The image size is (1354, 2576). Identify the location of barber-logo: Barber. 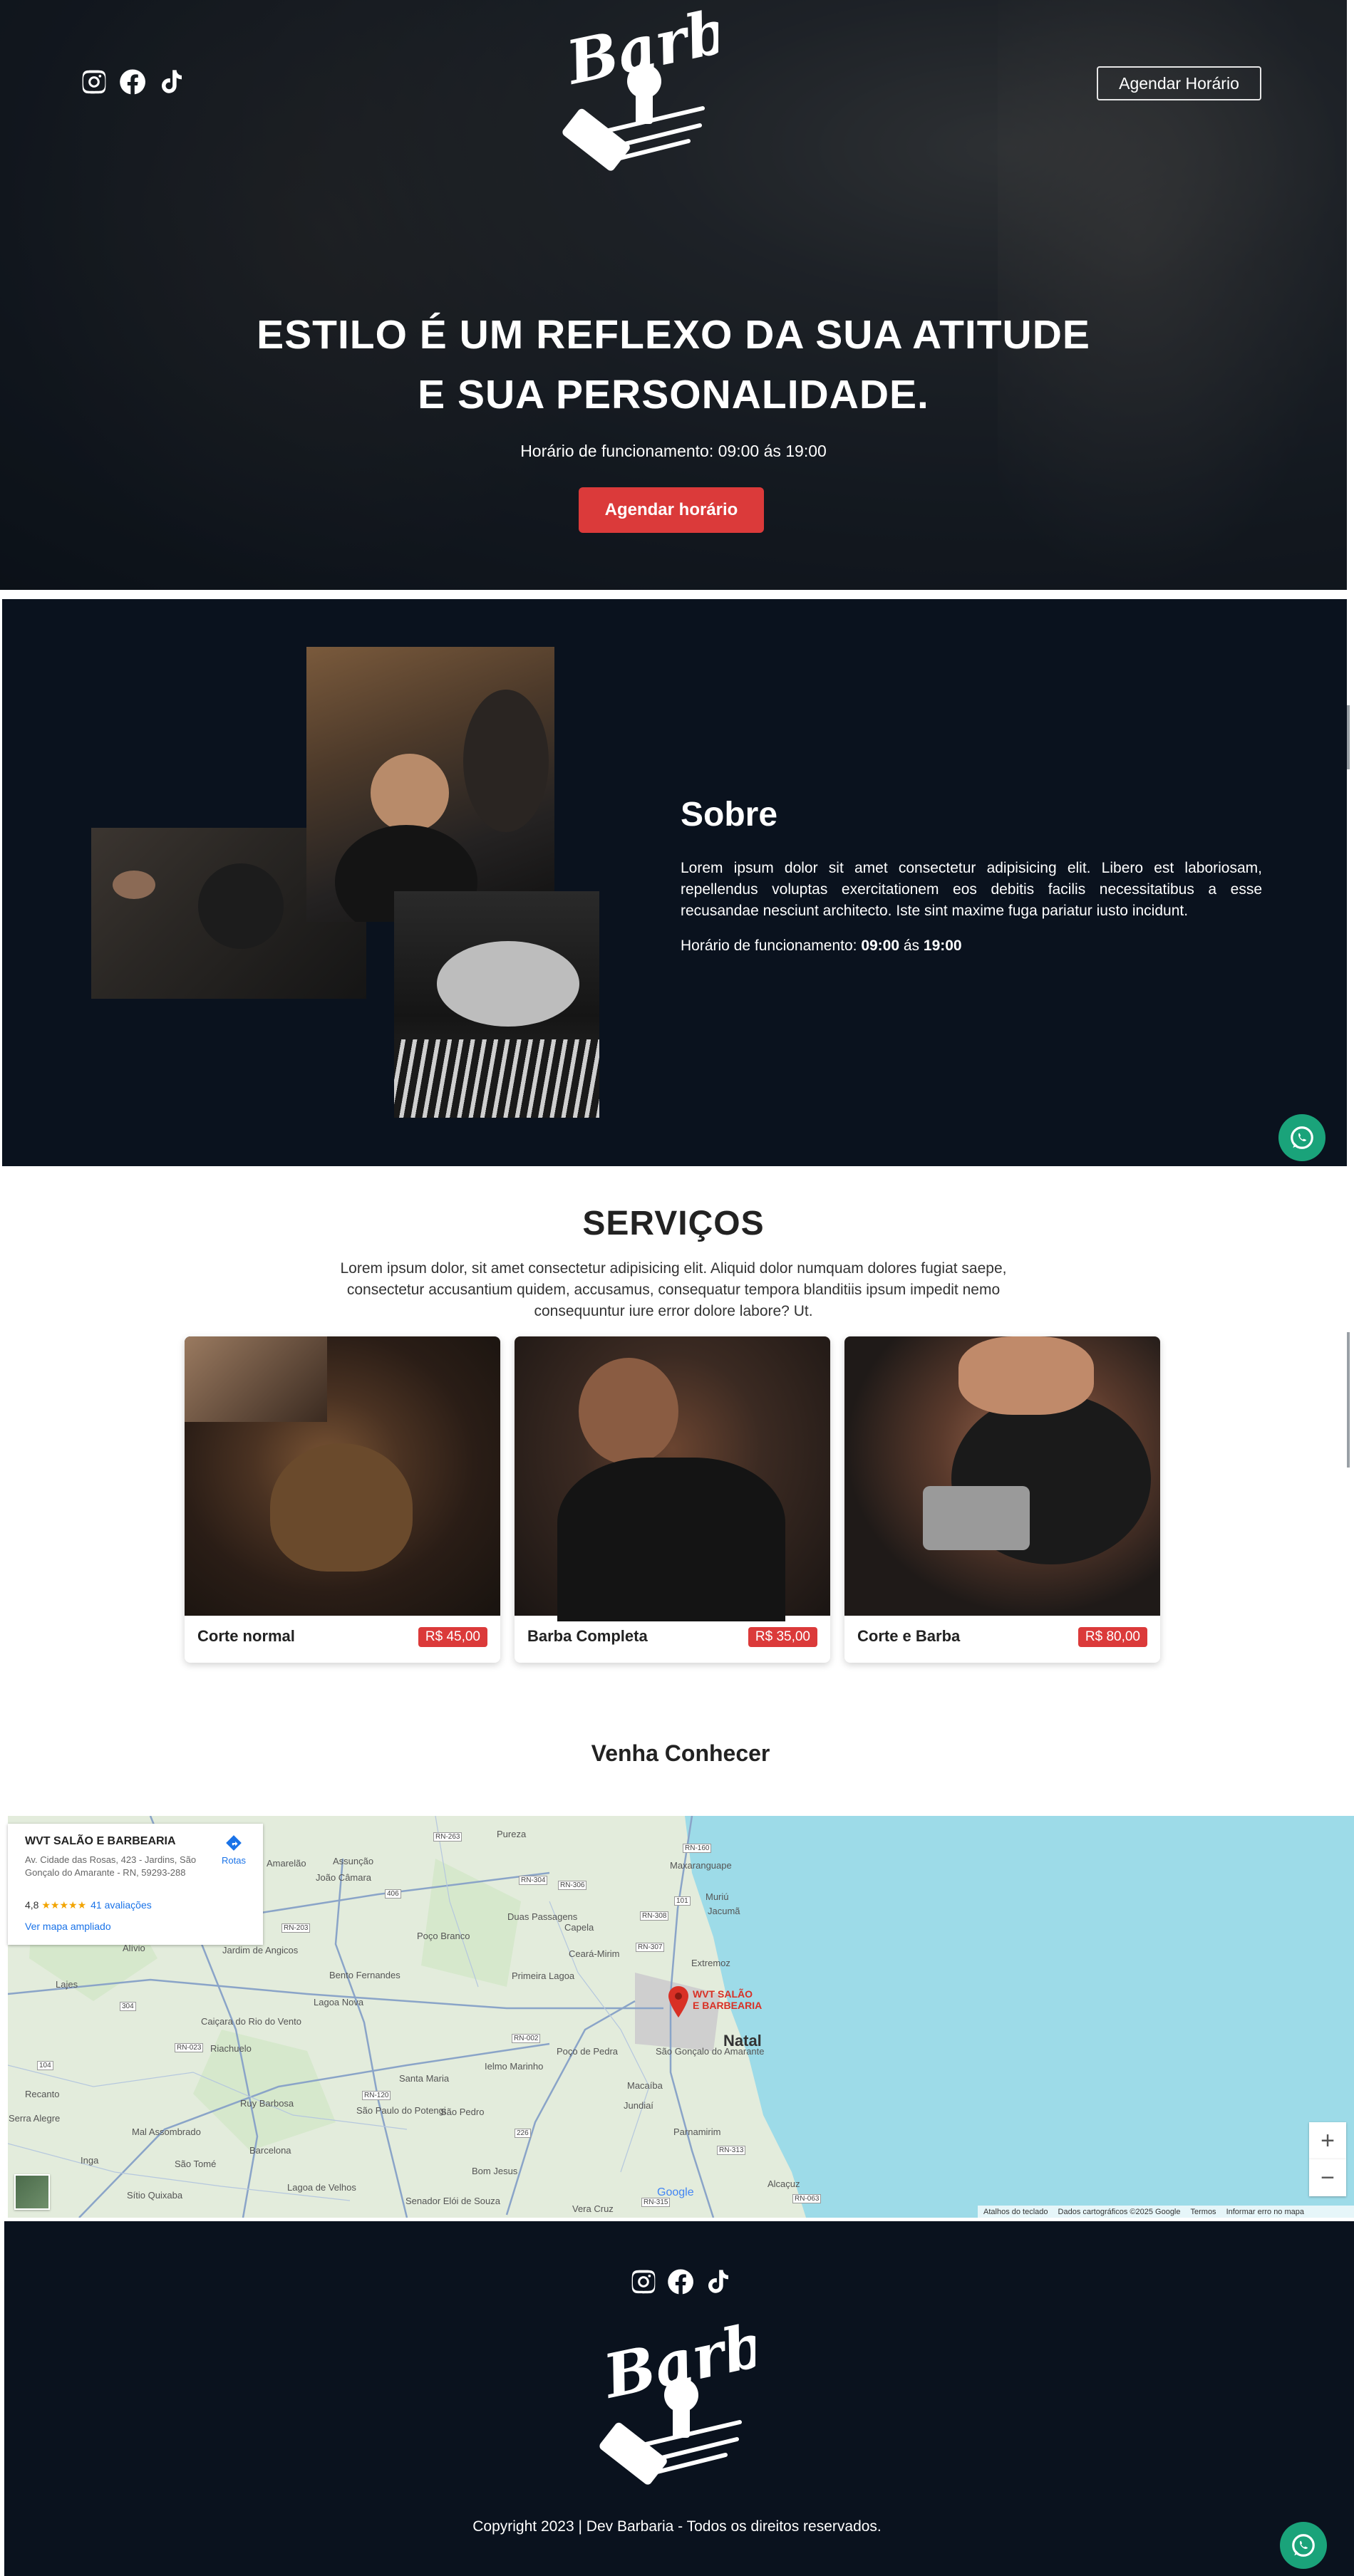
(683, 88).